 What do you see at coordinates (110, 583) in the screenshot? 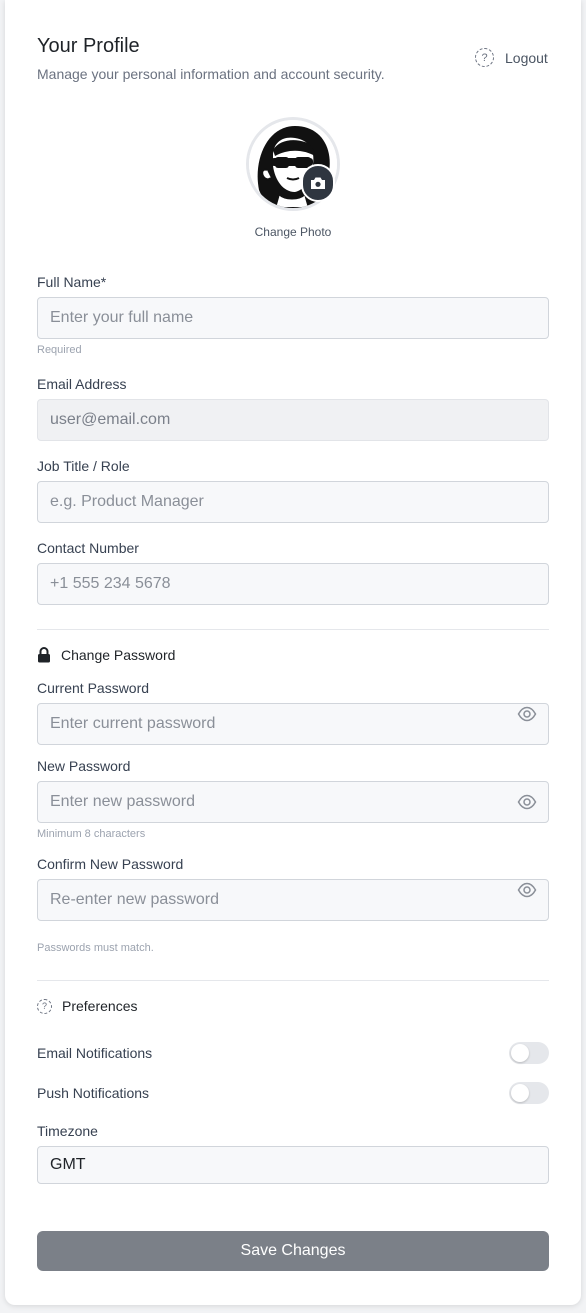
I see `contact-number-placeholder: +1 555 234 5678` at bounding box center [110, 583].